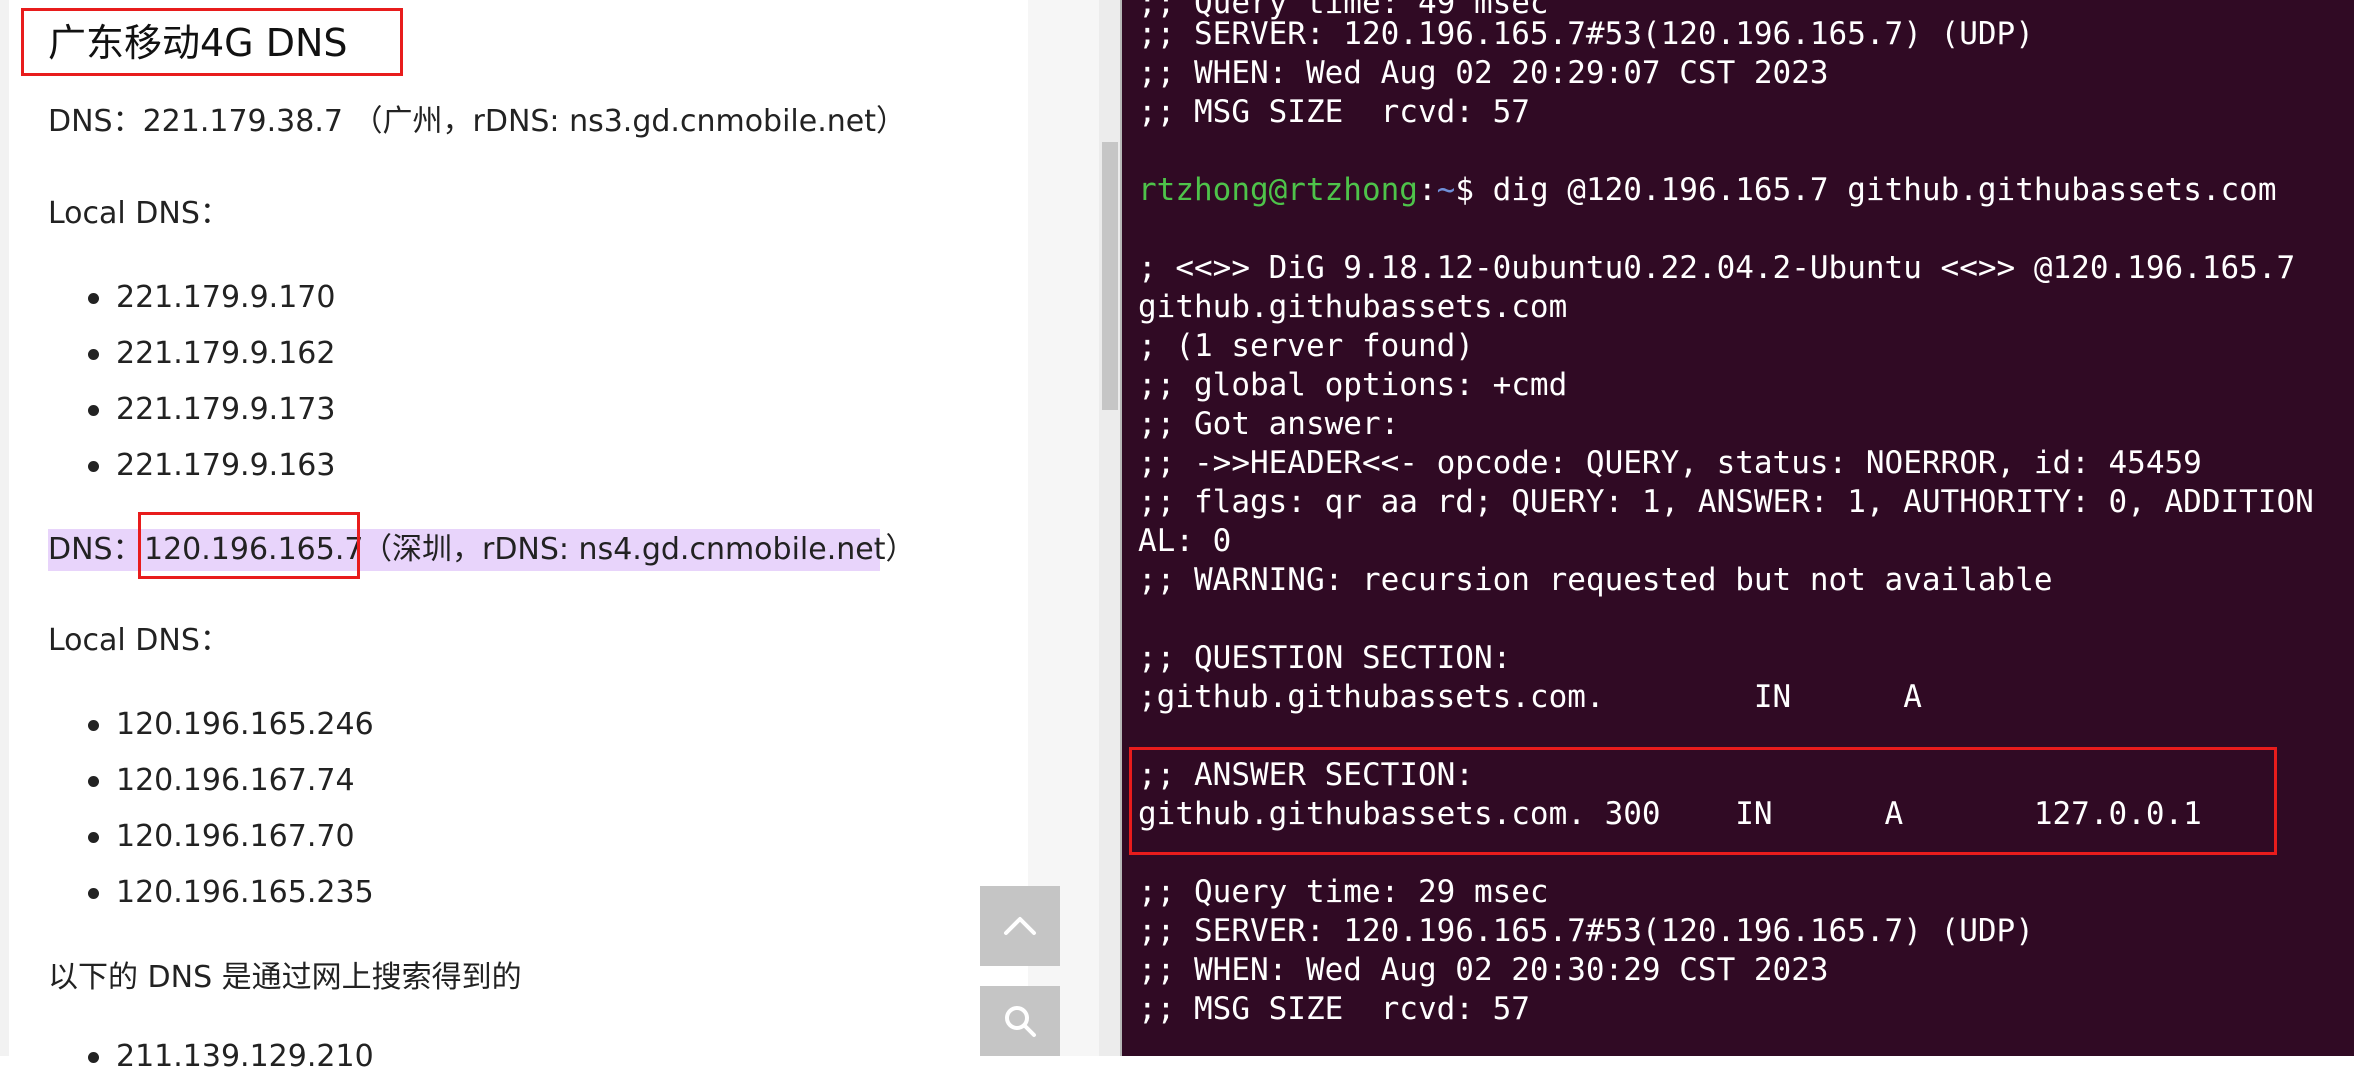 The width and height of the screenshot is (2354, 1077). Describe the element at coordinates (1110, 276) in the screenshot. I see `scrollbar-thumb` at that location.